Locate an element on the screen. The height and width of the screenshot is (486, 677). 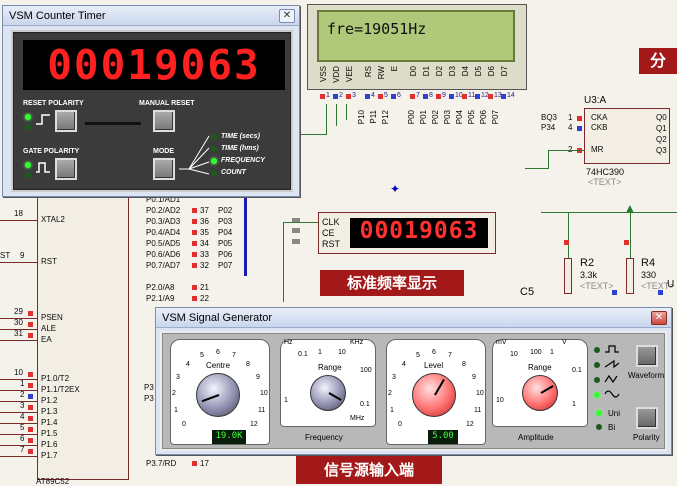
polarity-button is located at coordinates (647, 418).